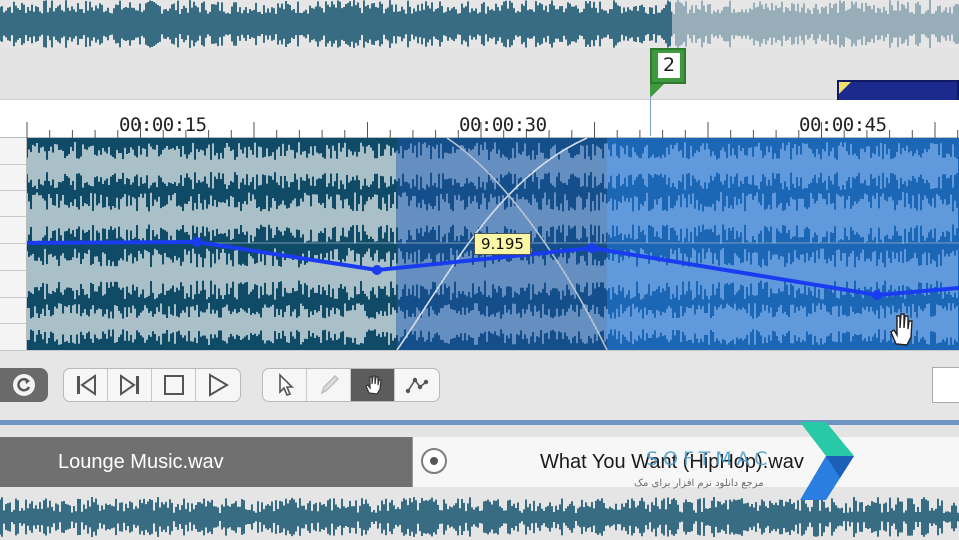  I want to click on track-scale, so click(13, 244).